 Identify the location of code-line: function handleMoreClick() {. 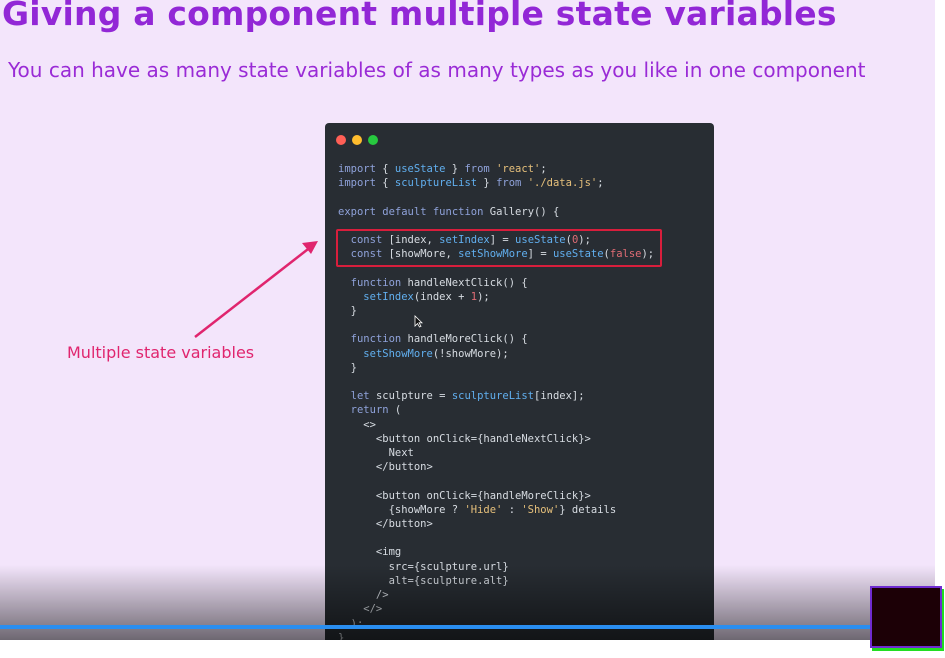
(439, 339).